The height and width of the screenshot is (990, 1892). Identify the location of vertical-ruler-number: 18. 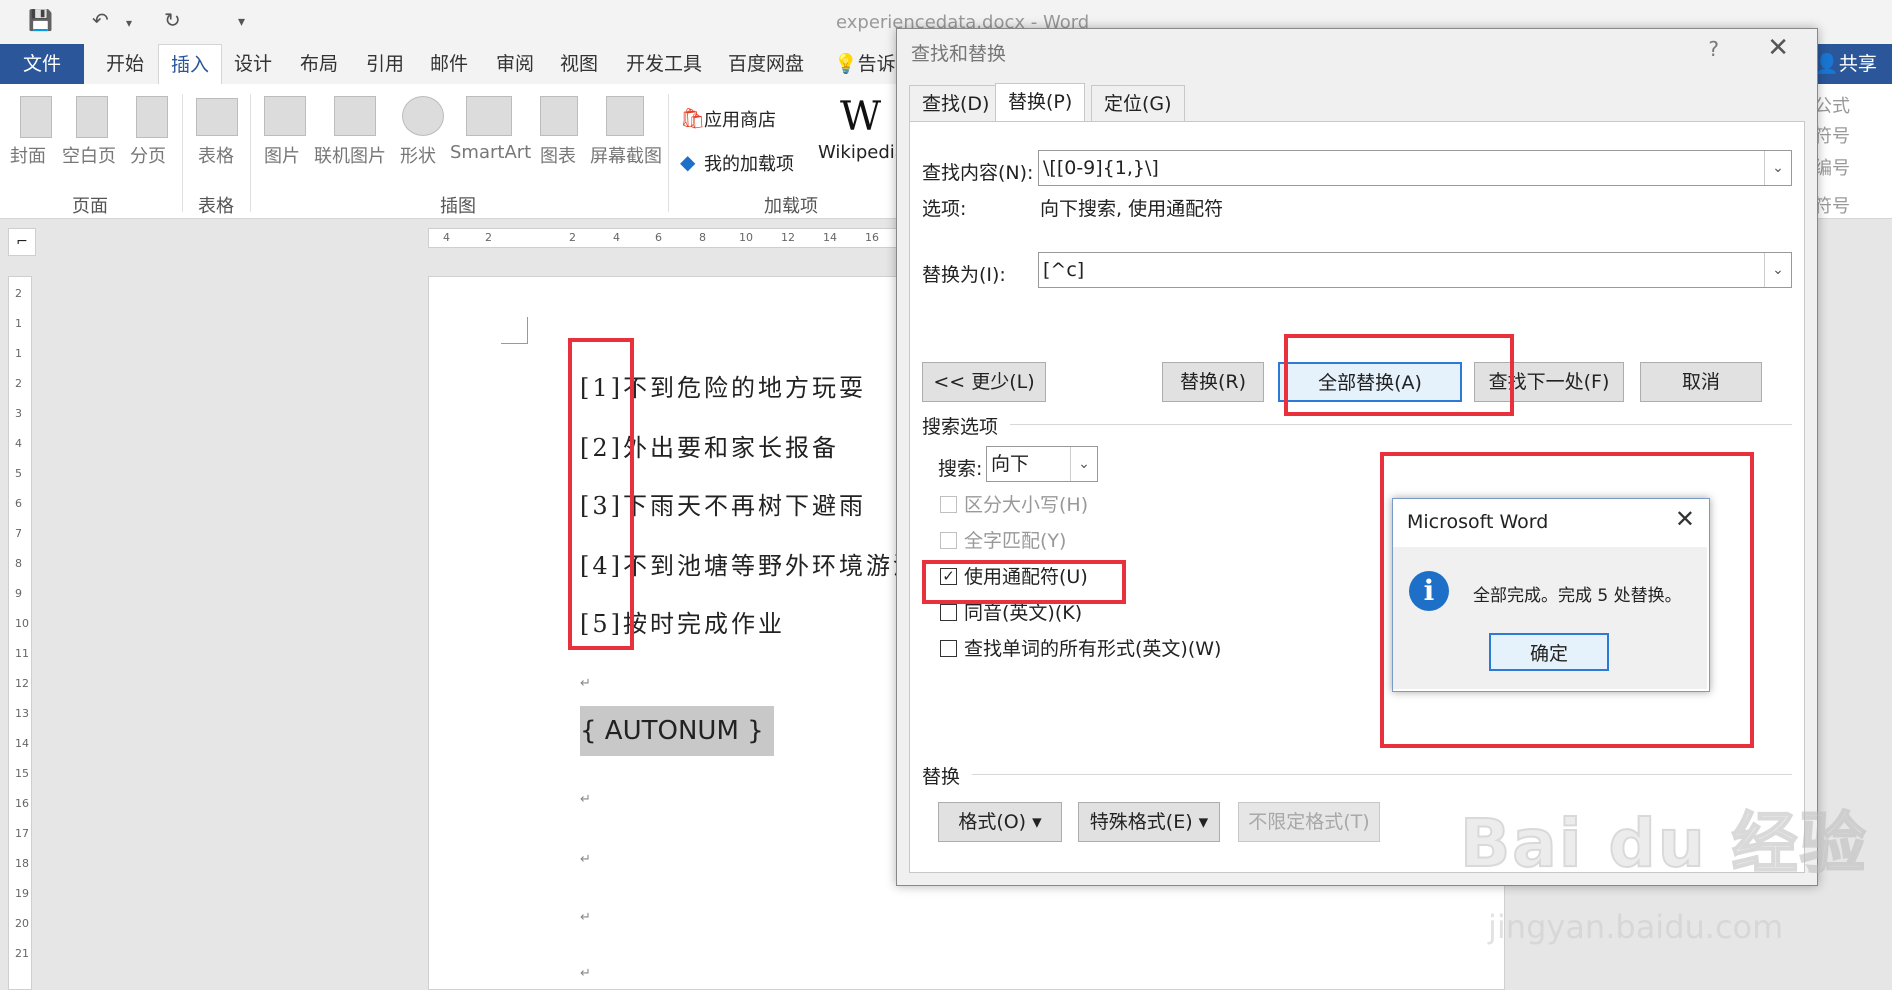
(22, 863).